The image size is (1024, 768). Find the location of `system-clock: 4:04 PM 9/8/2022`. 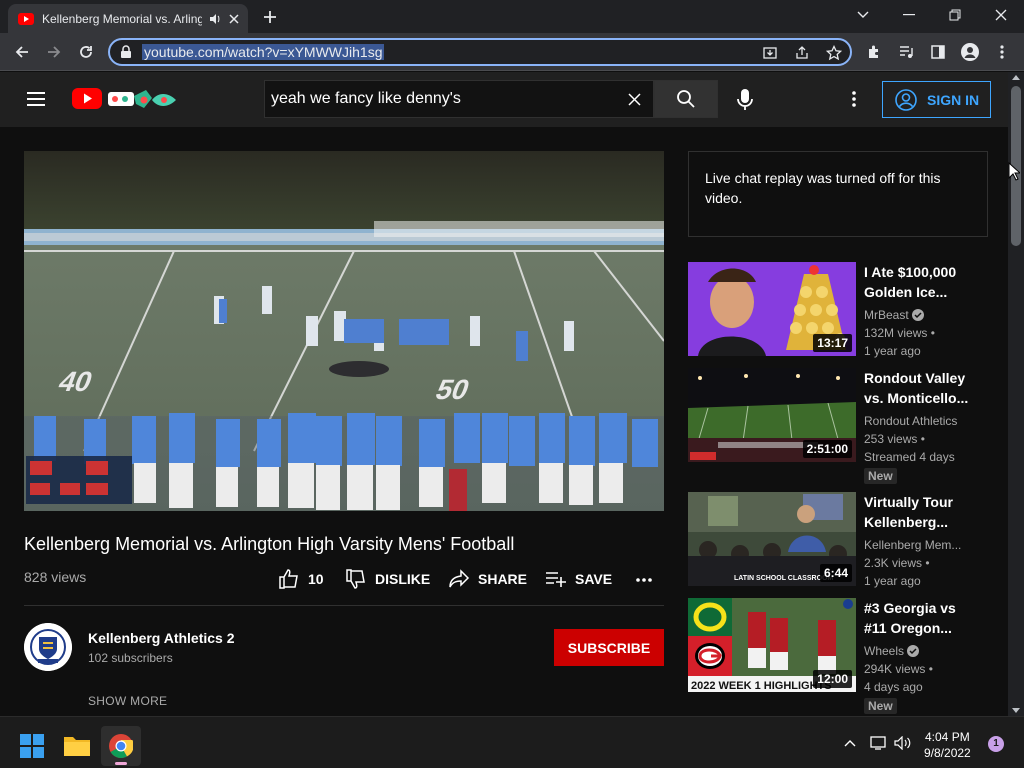

system-clock: 4:04 PM 9/8/2022 is located at coordinates (947, 745).